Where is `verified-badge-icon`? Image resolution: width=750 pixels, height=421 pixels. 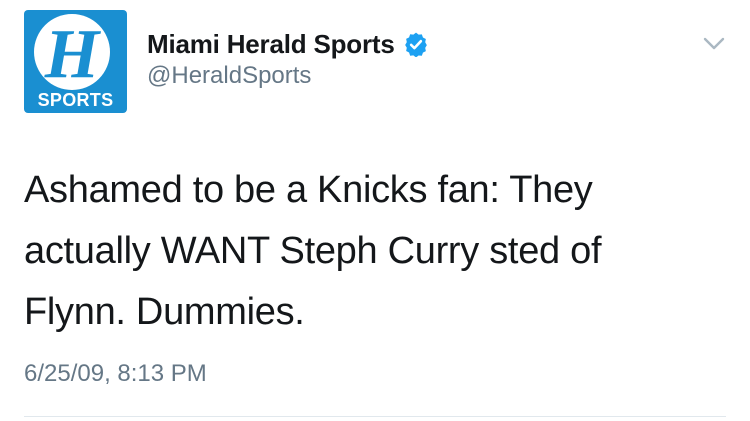
verified-badge-icon is located at coordinates (415, 44).